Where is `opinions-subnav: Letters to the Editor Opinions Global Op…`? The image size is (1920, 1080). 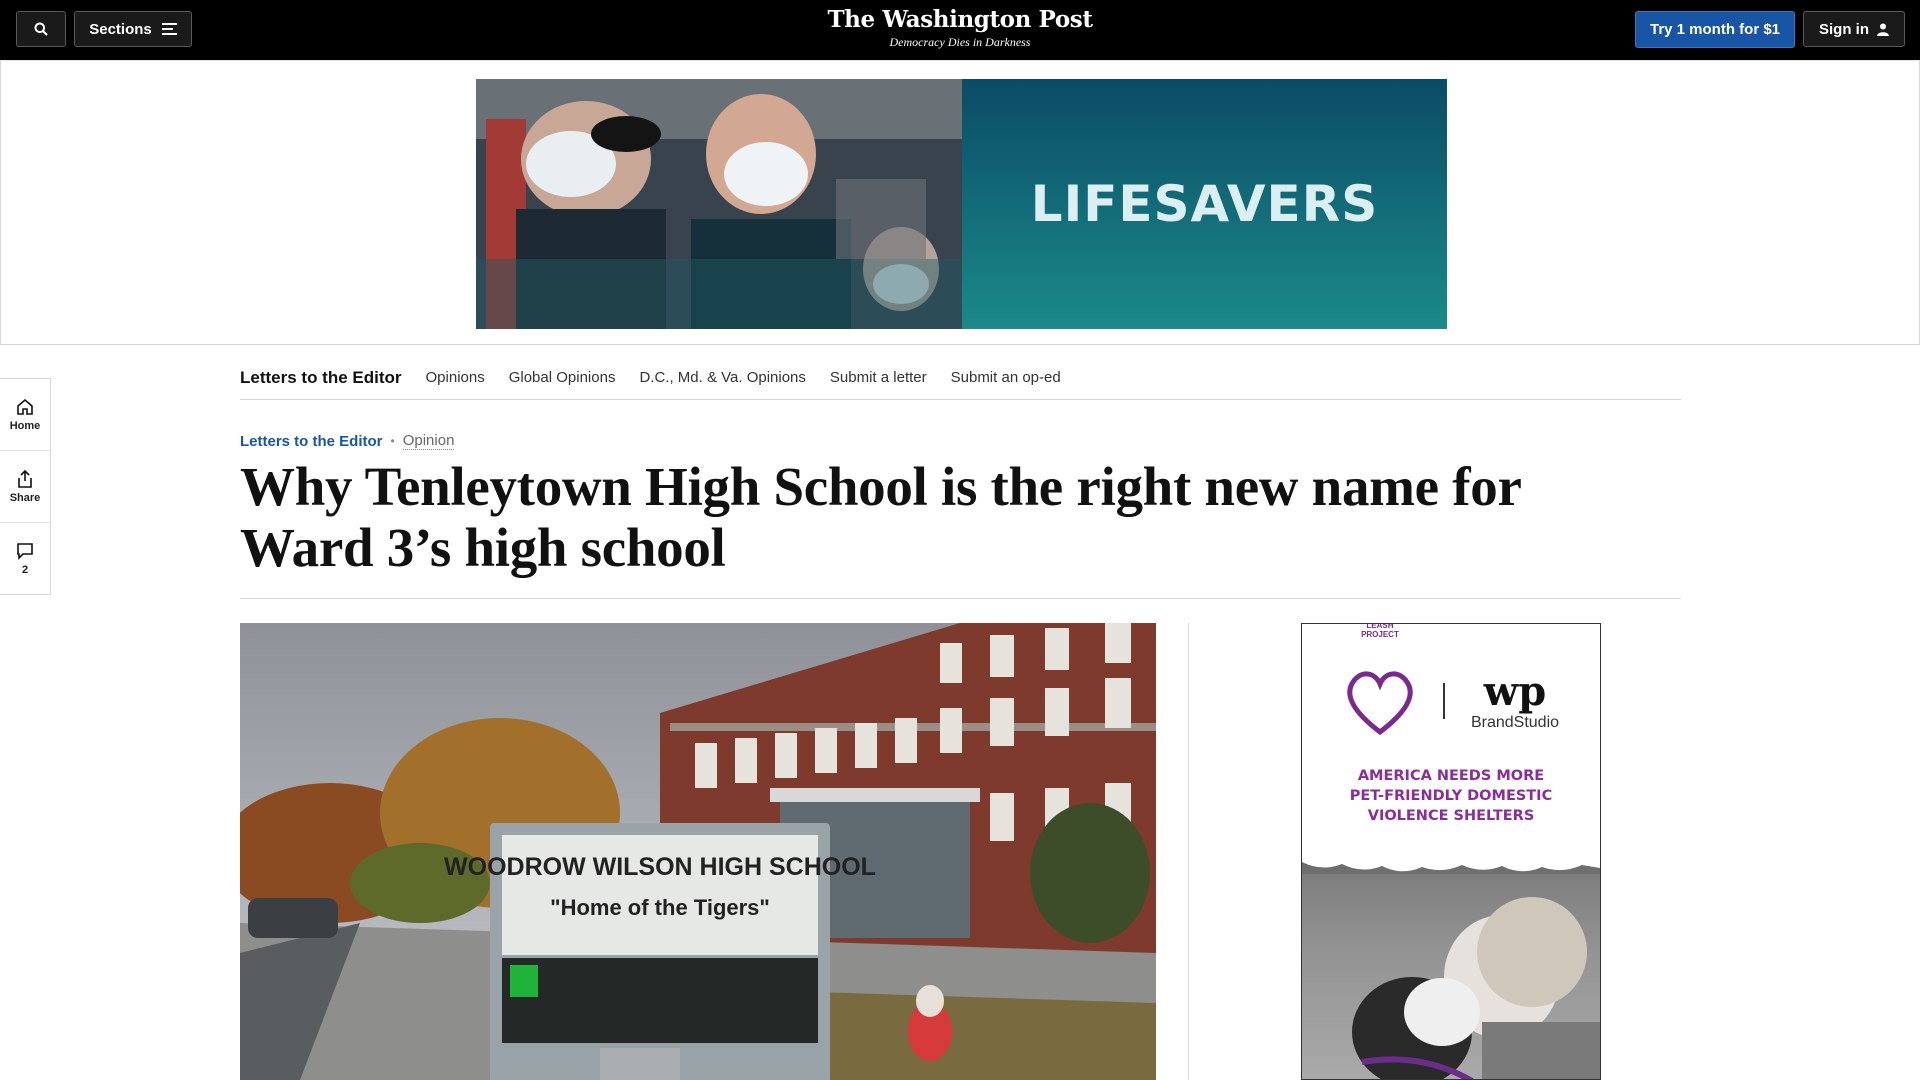
opinions-subnav: Letters to the Editor Opinions Global Op… is located at coordinates (960, 378).